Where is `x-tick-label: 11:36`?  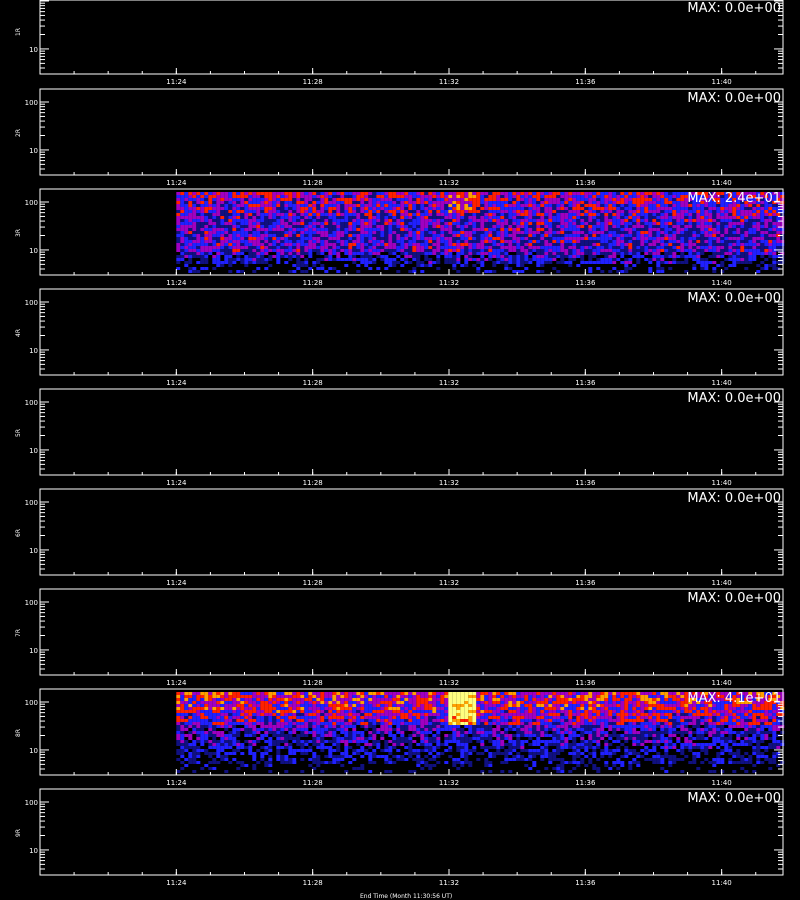 x-tick-label: 11:36 is located at coordinates (585, 283).